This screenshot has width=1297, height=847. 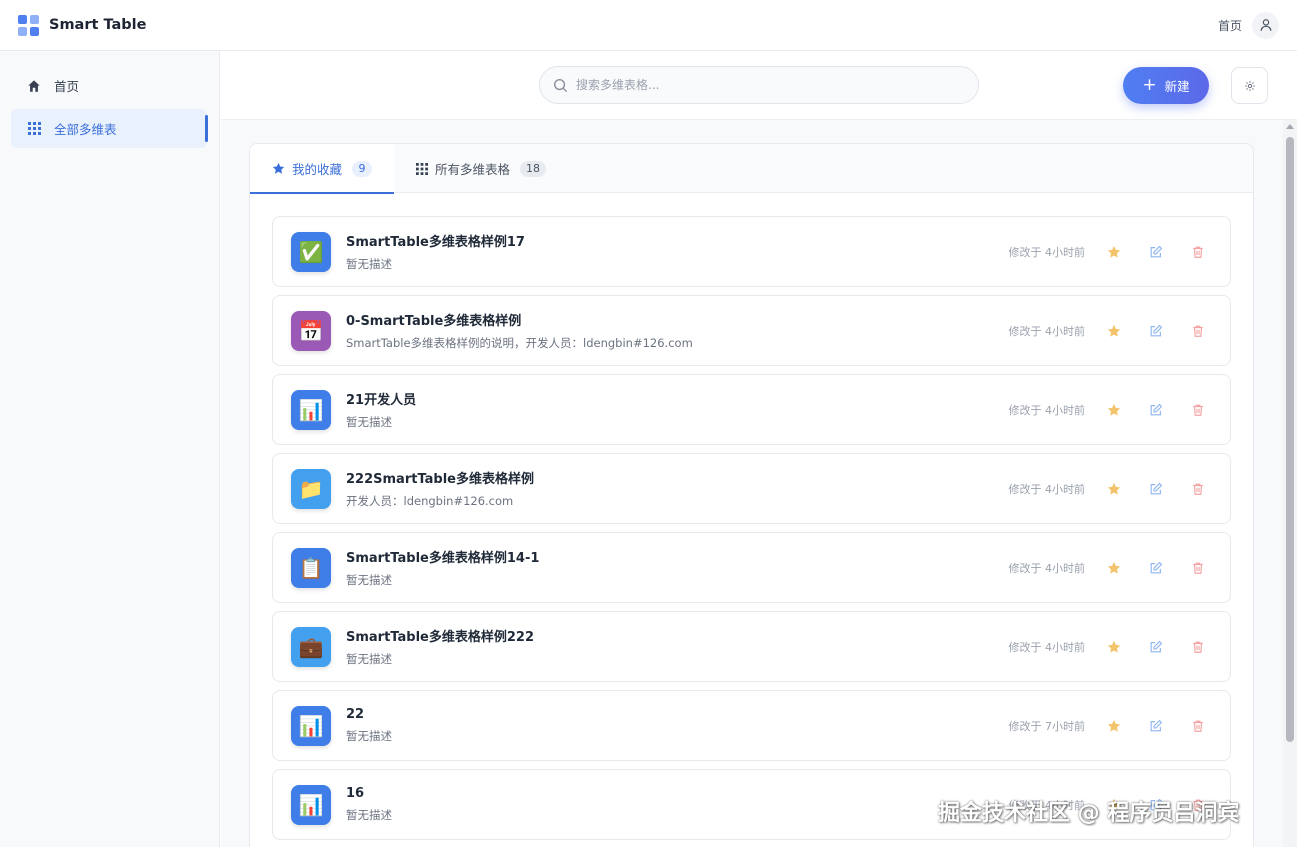 I want to click on sidebar-item-label: 首页, so click(x=67, y=86).